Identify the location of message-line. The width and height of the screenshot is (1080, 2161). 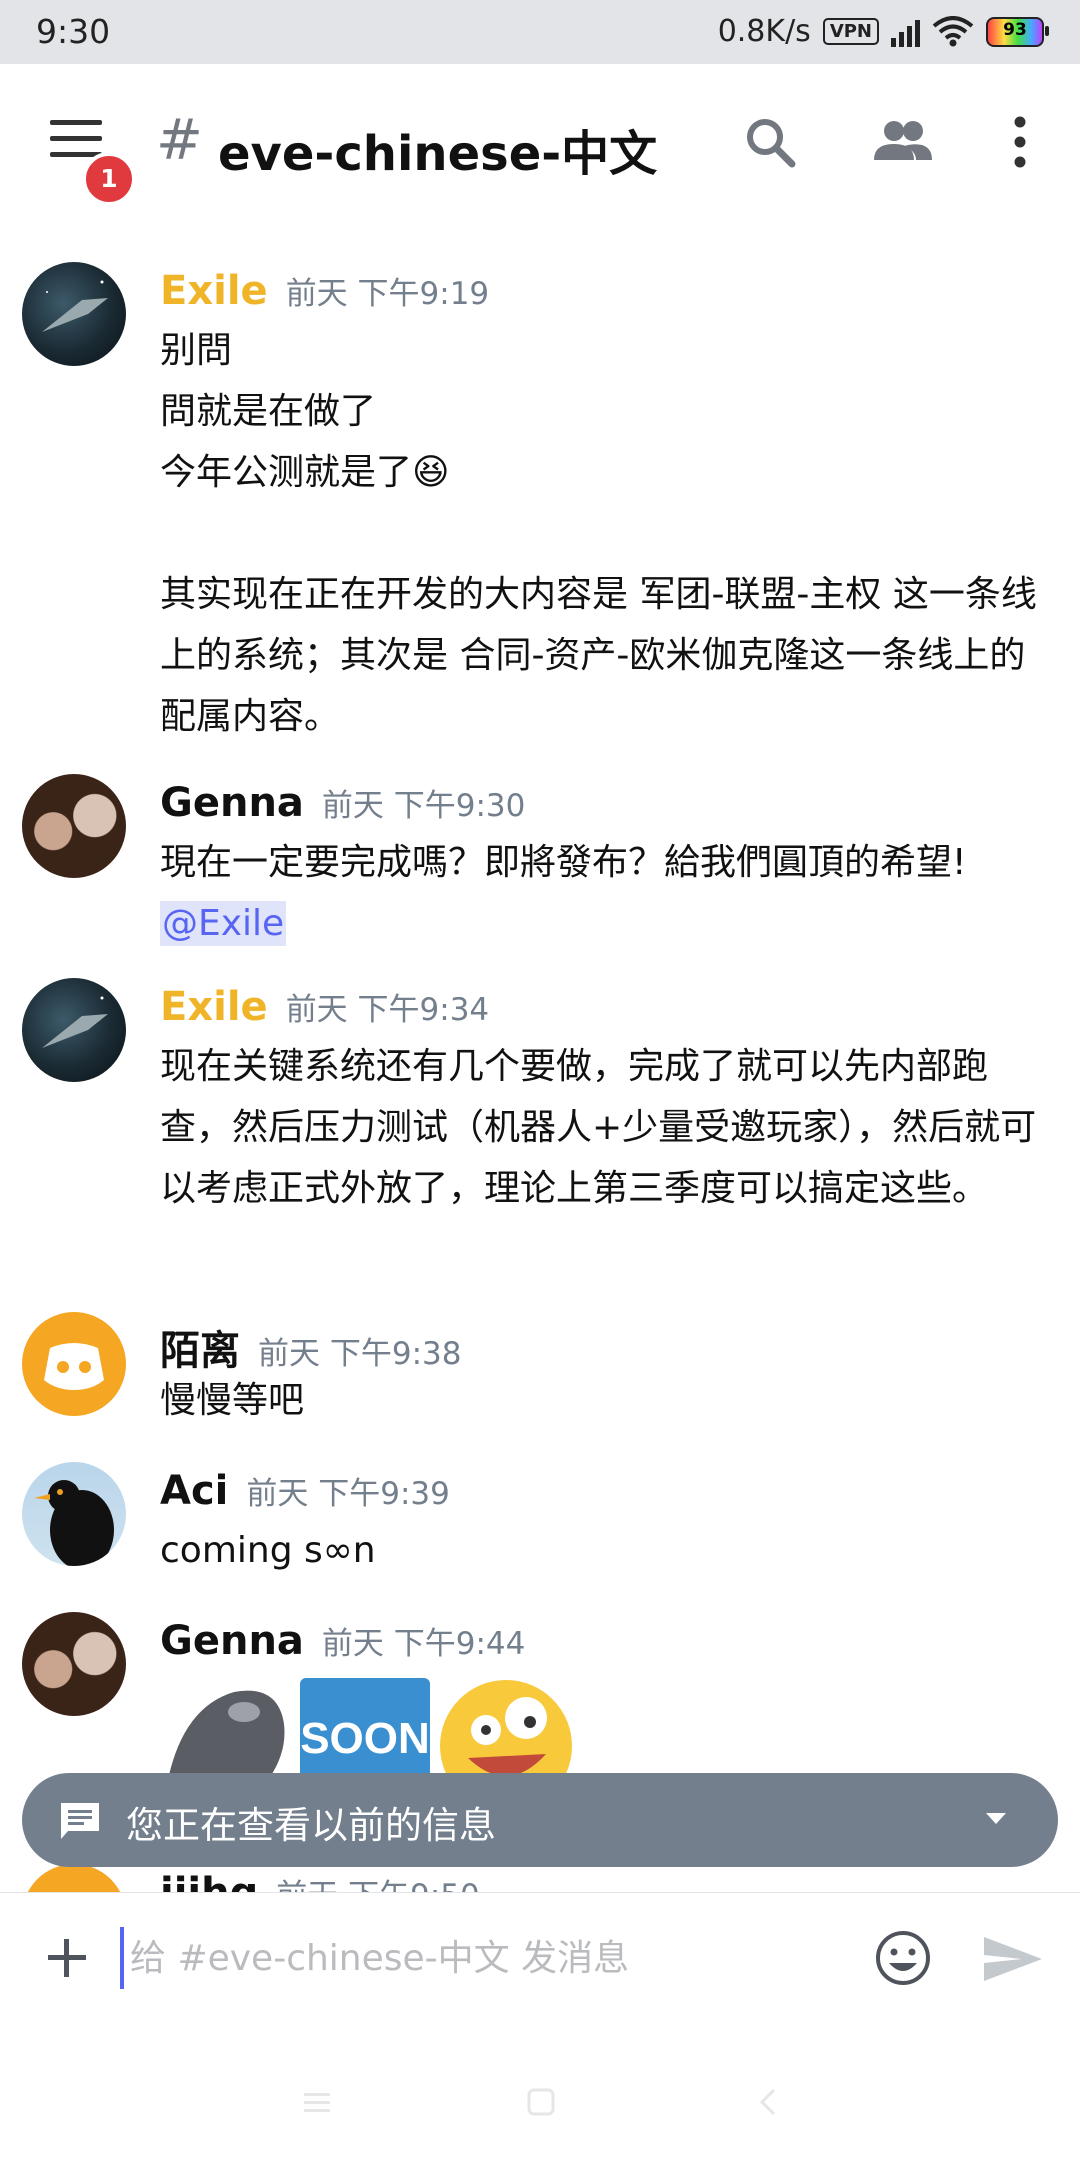
(600, 533).